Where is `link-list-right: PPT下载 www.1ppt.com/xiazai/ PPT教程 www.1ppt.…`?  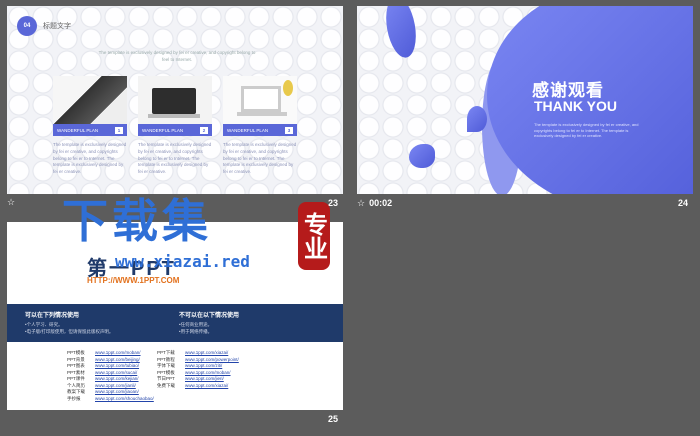
link-list-right: PPT下载 www.1ppt.com/xiazai/ PPT教程 www.1ppt.… is located at coordinates (198, 369).